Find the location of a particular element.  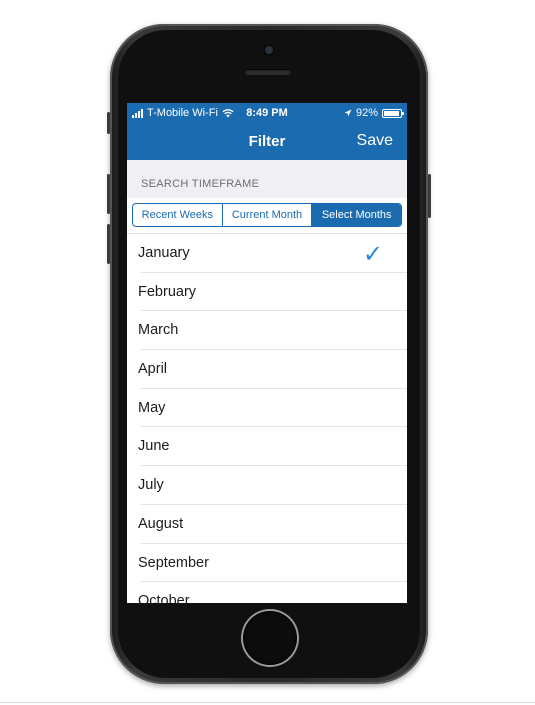

month-label: February is located at coordinates (167, 291).